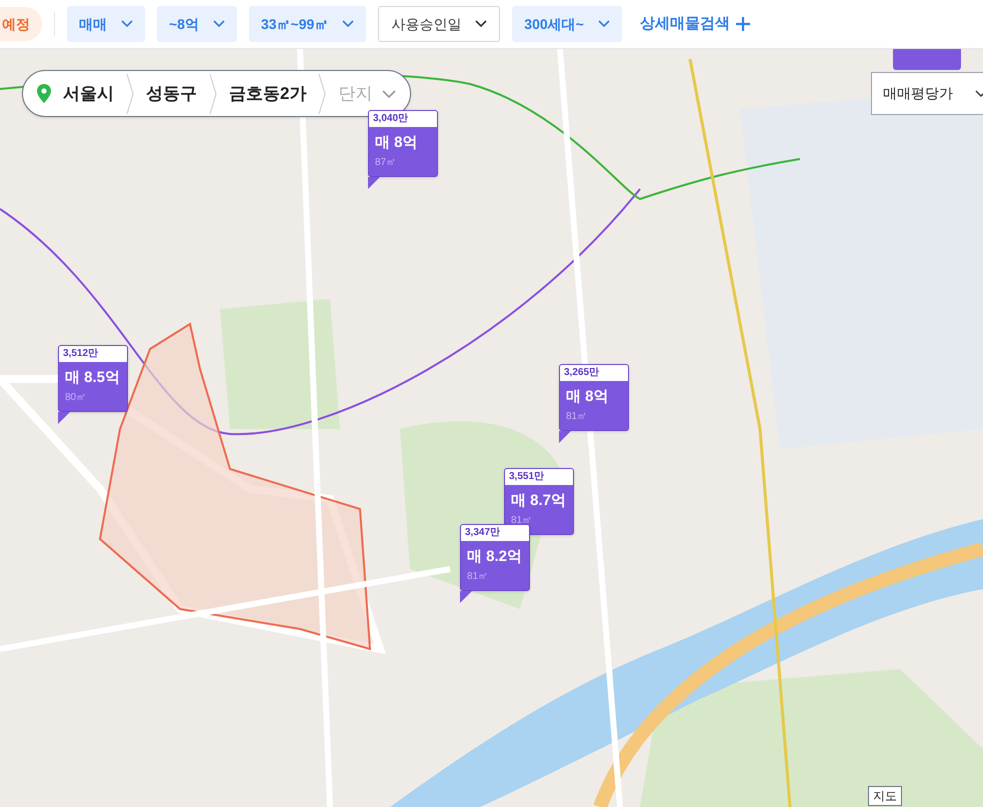 The width and height of the screenshot is (983, 807). What do you see at coordinates (44, 93) in the screenshot?
I see `map-pin-icon` at bounding box center [44, 93].